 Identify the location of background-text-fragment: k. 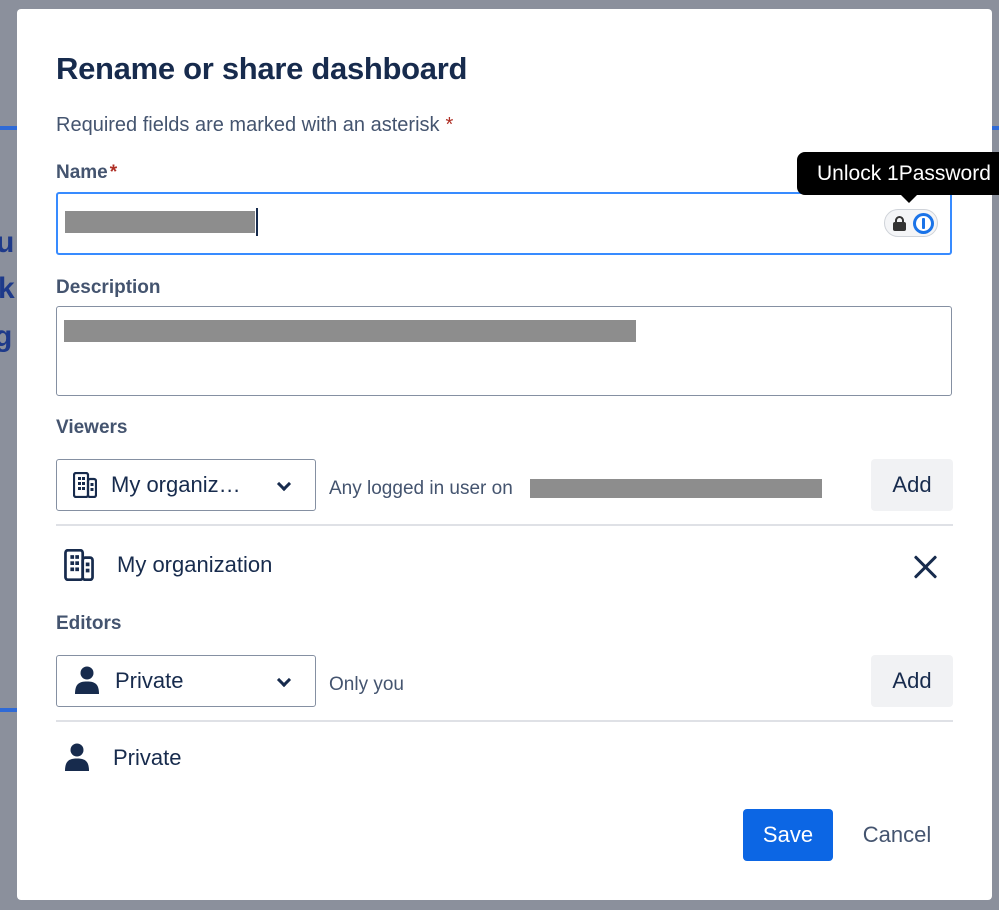
(7, 288).